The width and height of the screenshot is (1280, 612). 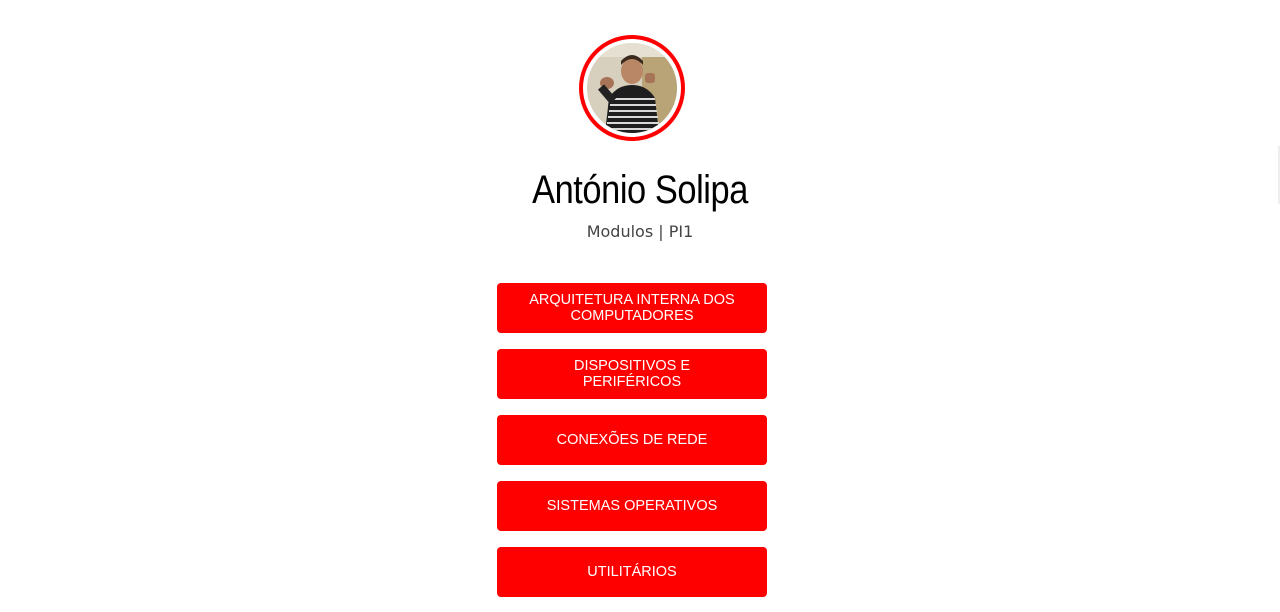 I want to click on avatar-photo, so click(x=632, y=88).